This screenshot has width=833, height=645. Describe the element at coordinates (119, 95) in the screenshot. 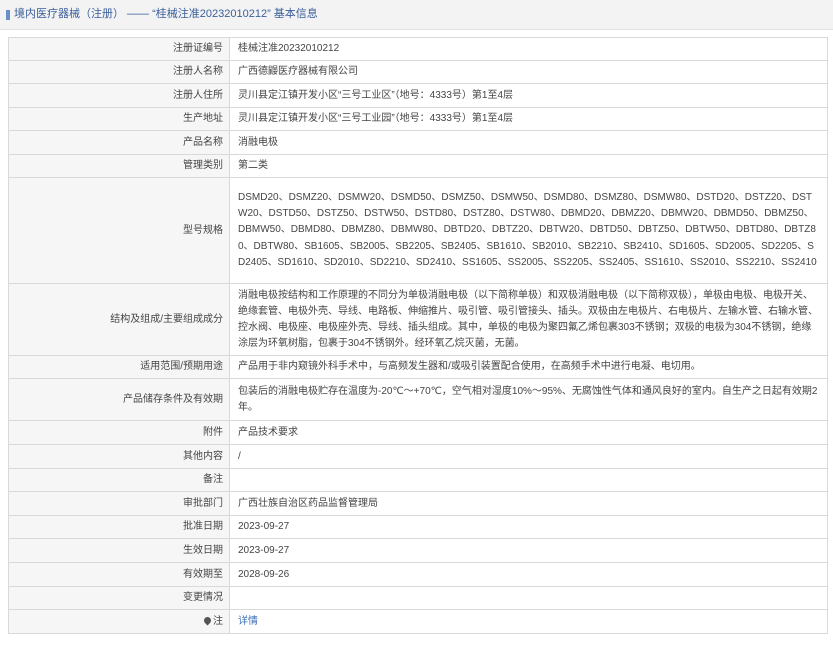

I see `field-label-residence: 注册人住所` at that location.